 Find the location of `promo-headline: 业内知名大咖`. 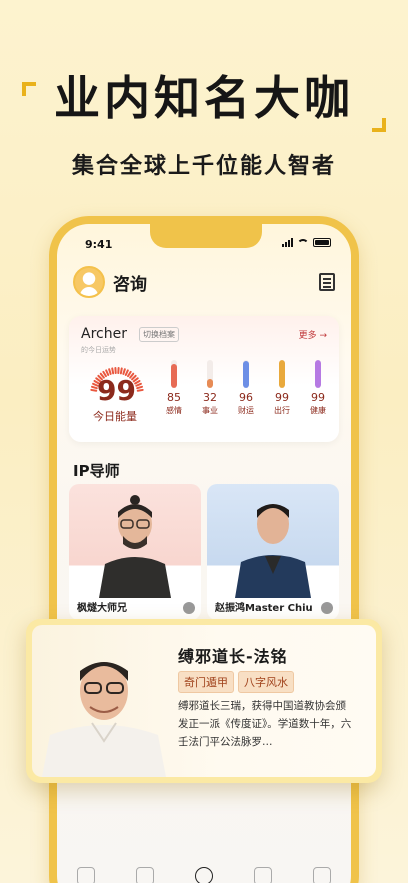

promo-headline: 业内知名大咖 is located at coordinates (204, 98).